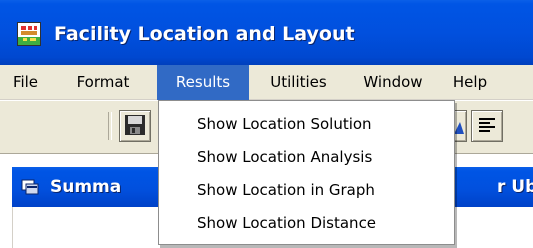 Image resolution: width=533 pixels, height=248 pixels. What do you see at coordinates (30, 187) in the screenshot?
I see `document-window-icon` at bounding box center [30, 187].